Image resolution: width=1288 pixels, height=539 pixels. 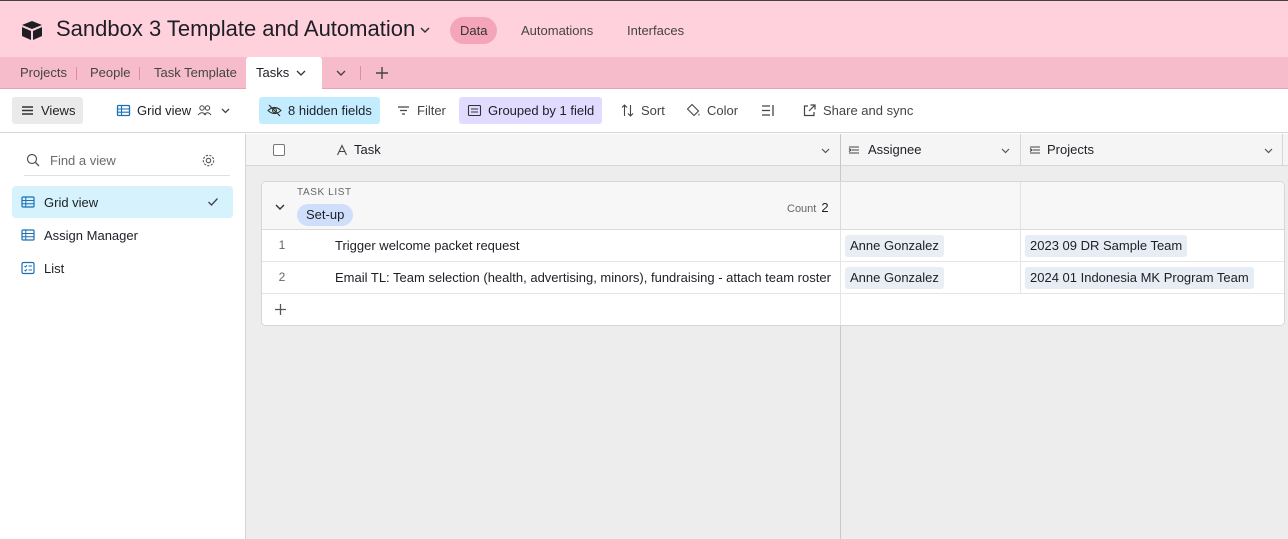 I want to click on table-tab-projects: Projects, so click(x=43, y=73).